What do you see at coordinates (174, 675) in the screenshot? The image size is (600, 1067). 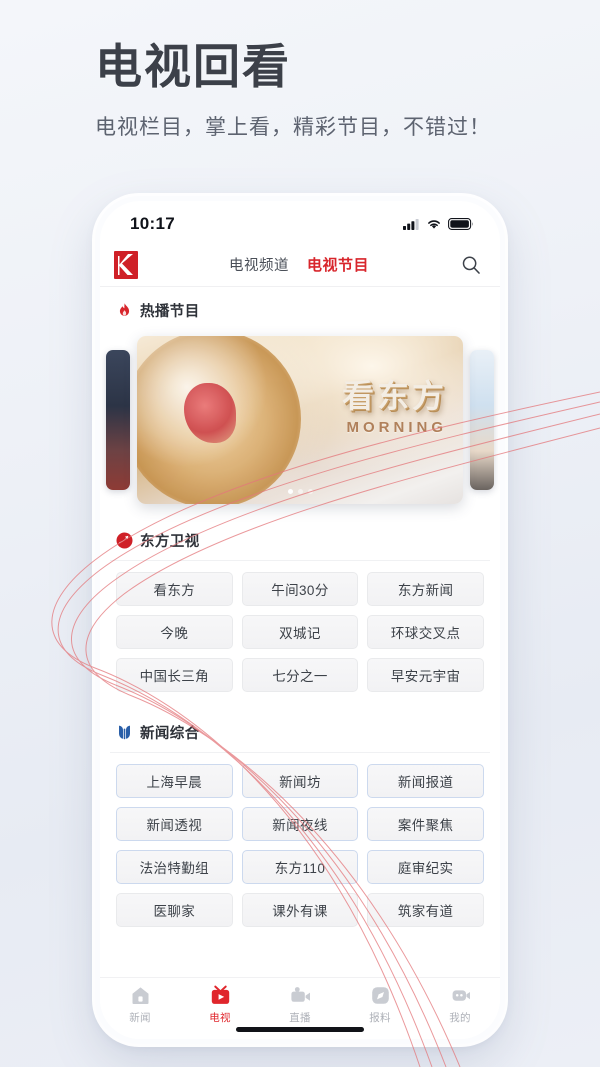 I see `program-chip: 中国长三角` at bounding box center [174, 675].